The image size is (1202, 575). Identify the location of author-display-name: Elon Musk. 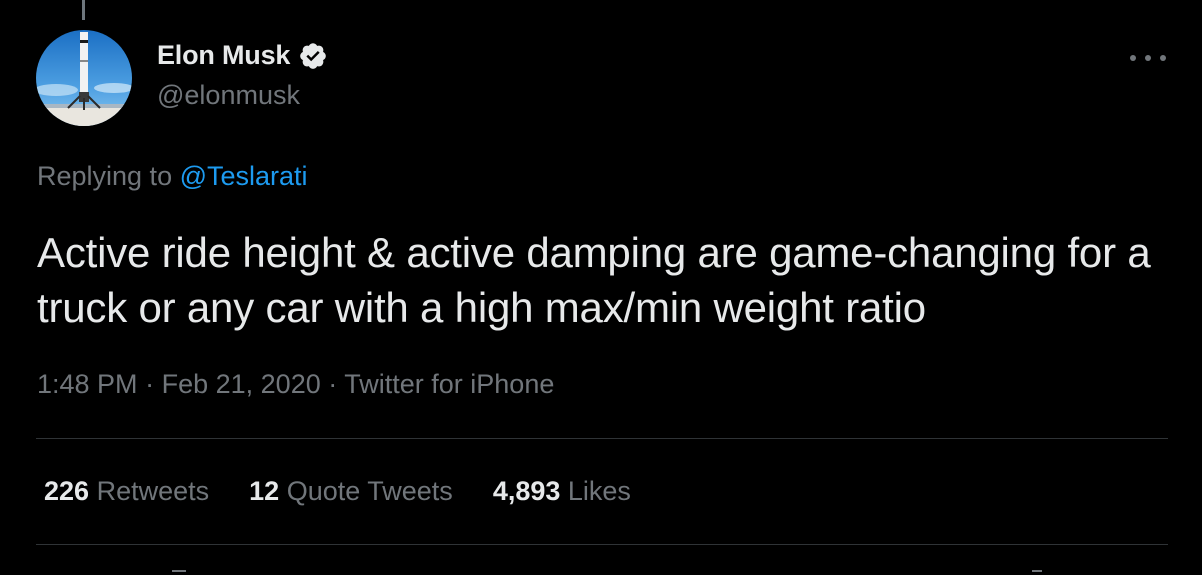
(223, 55).